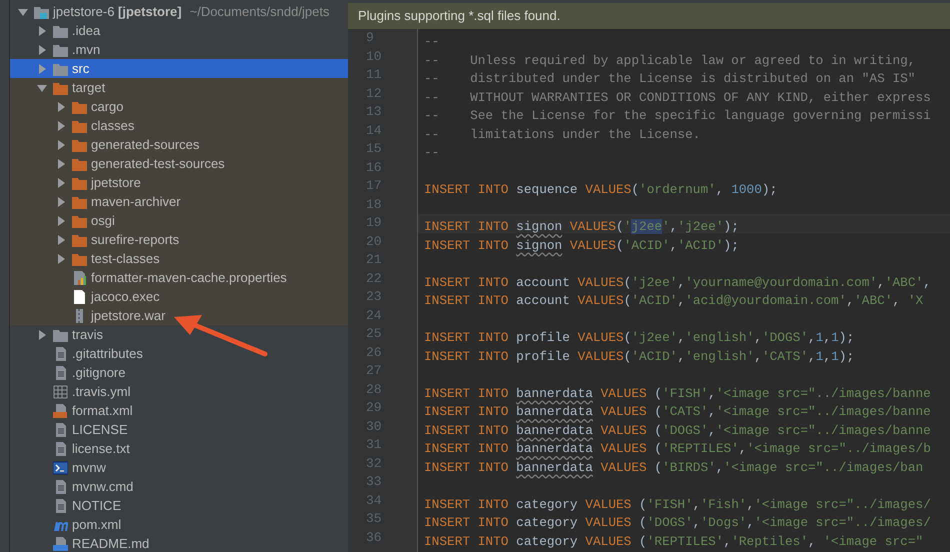 This screenshot has height=552, width=950. What do you see at coordinates (179, 467) in the screenshot?
I see `tree-item: mvnw` at bounding box center [179, 467].